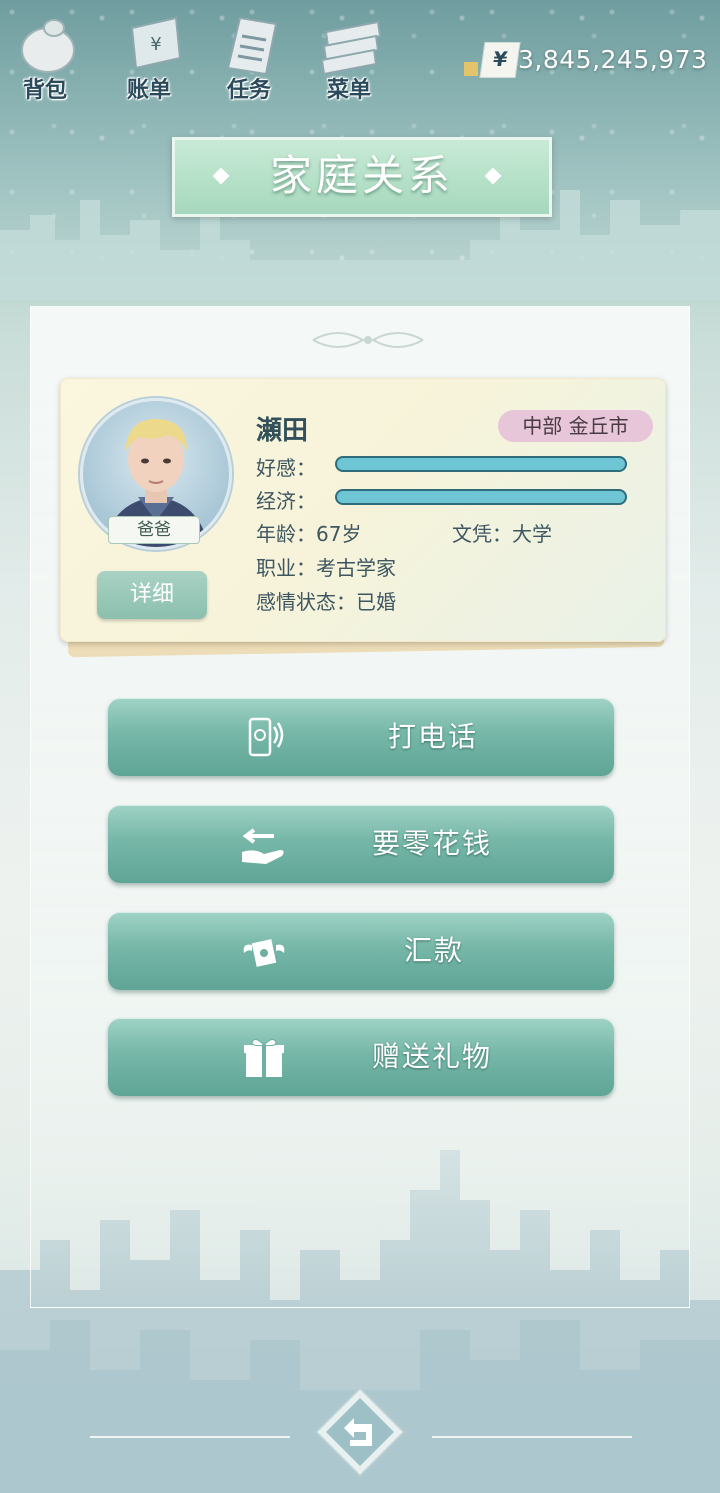 The height and width of the screenshot is (1493, 720). What do you see at coordinates (360, 1432) in the screenshot?
I see `back-button` at bounding box center [360, 1432].